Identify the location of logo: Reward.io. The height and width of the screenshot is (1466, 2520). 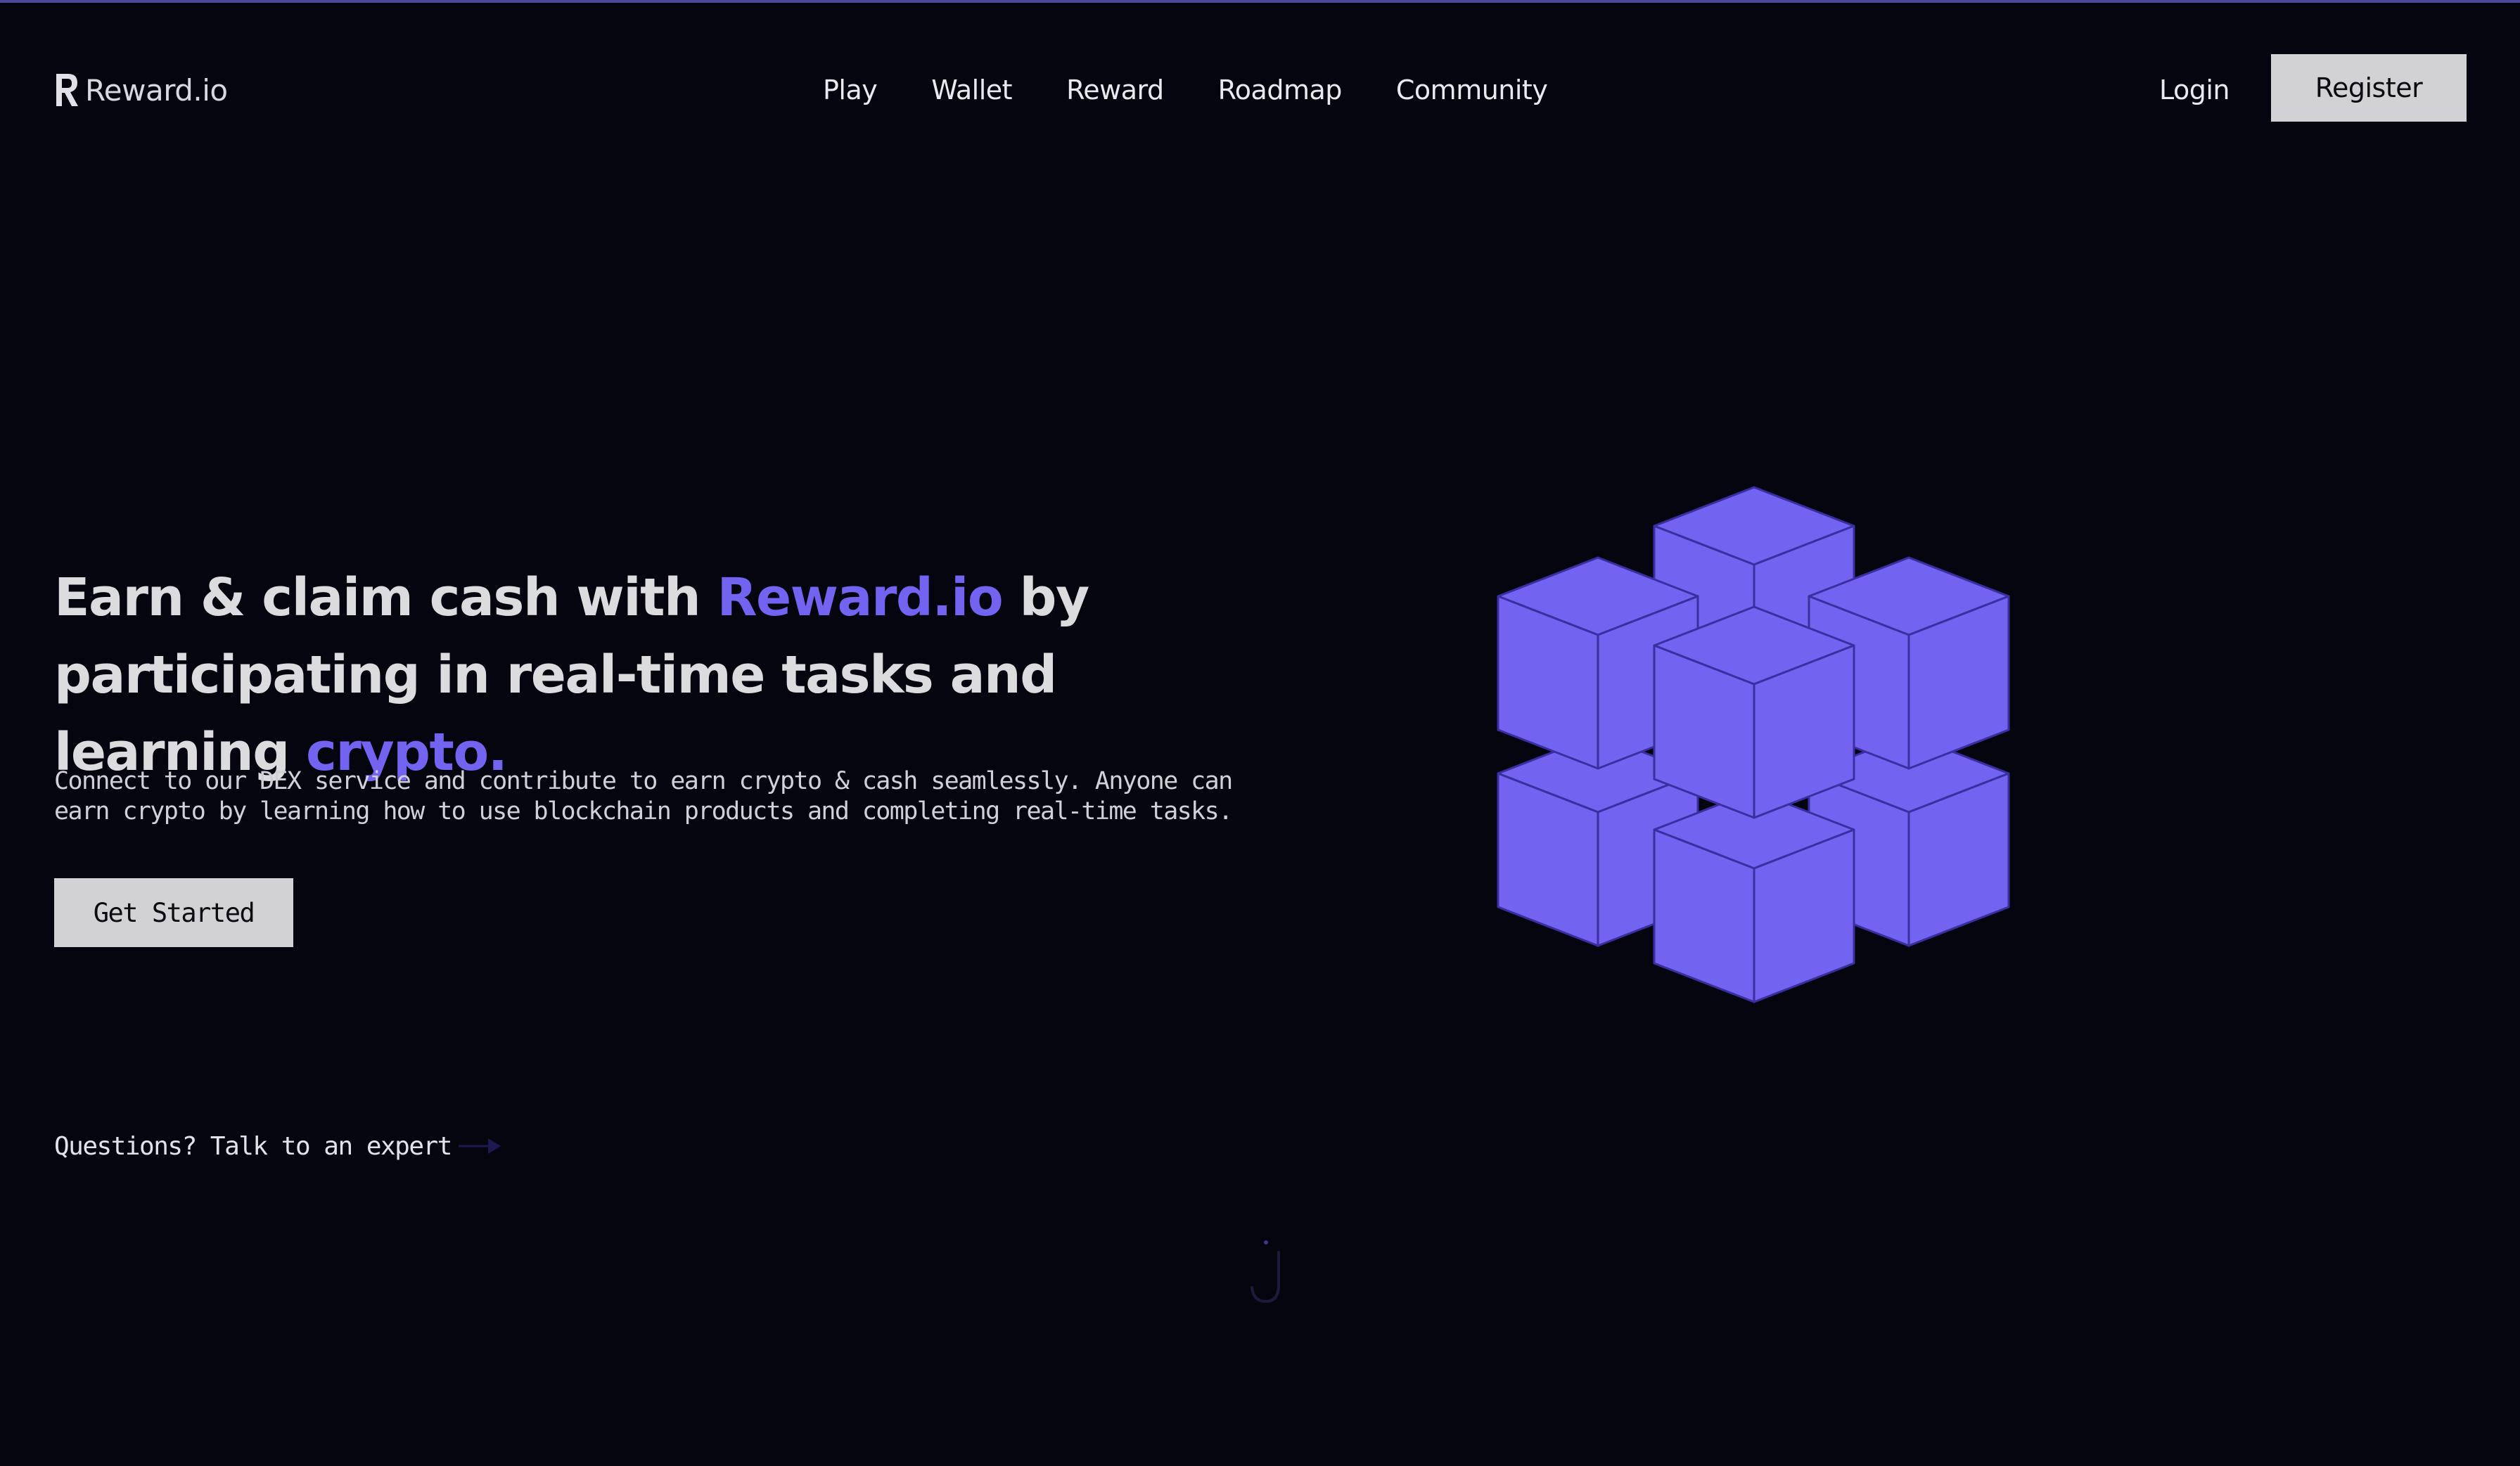
(141, 90).